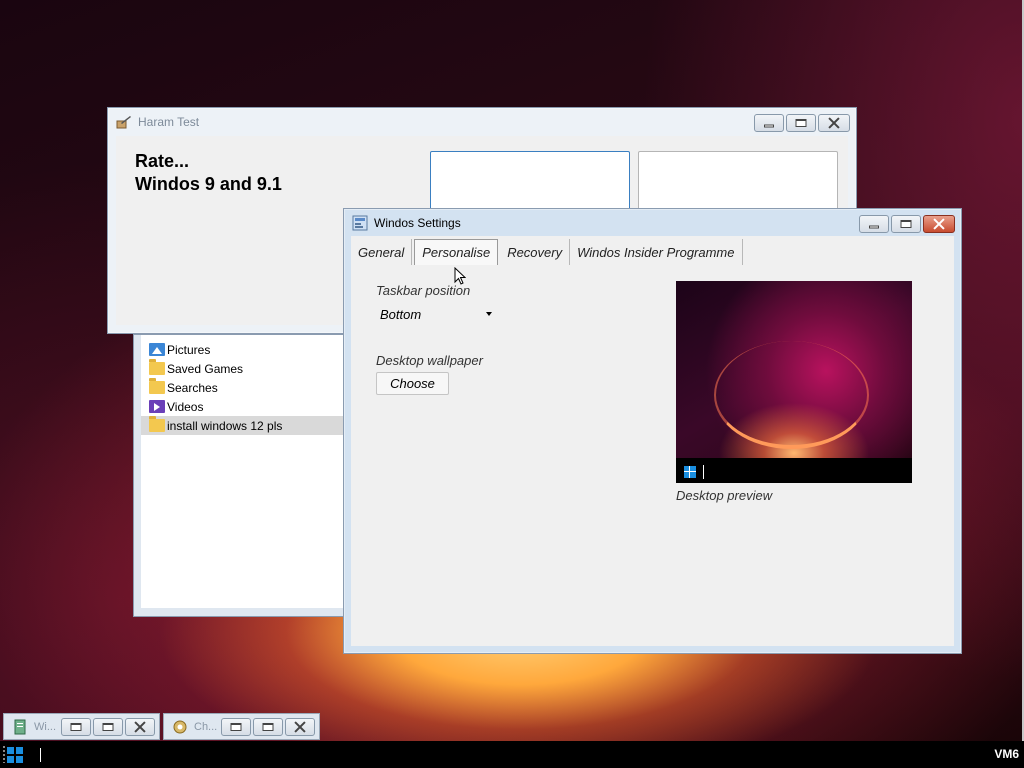 The height and width of the screenshot is (768, 1024). I want to click on list-item-label: Pictures, so click(189, 349).